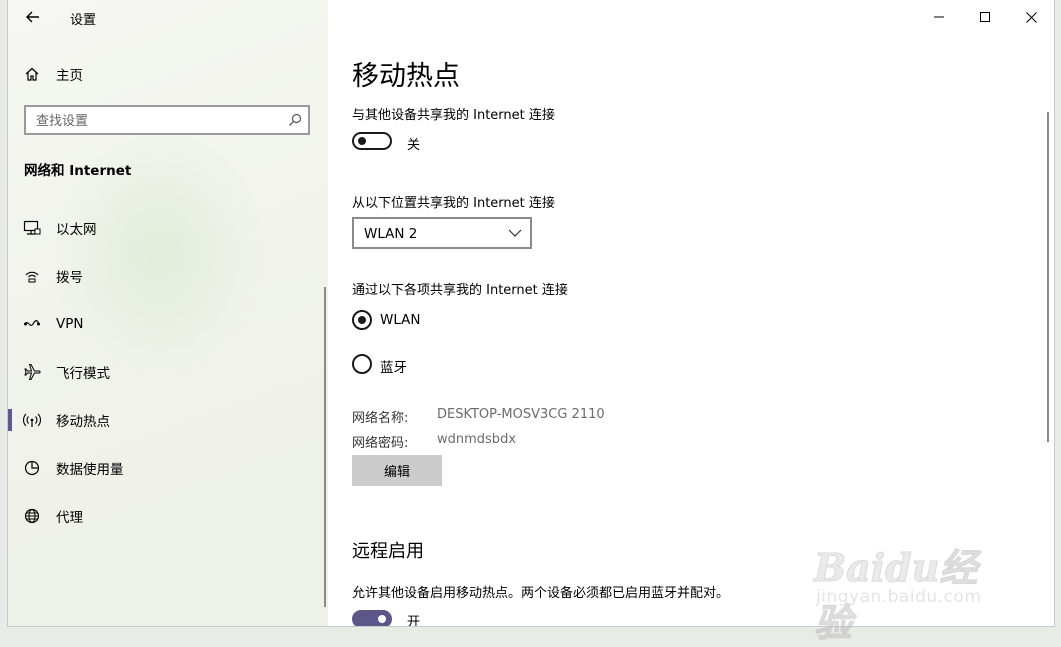 The height and width of the screenshot is (647, 1061). Describe the element at coordinates (391, 234) in the screenshot. I see `dropdown-value: WLAN 2` at that location.